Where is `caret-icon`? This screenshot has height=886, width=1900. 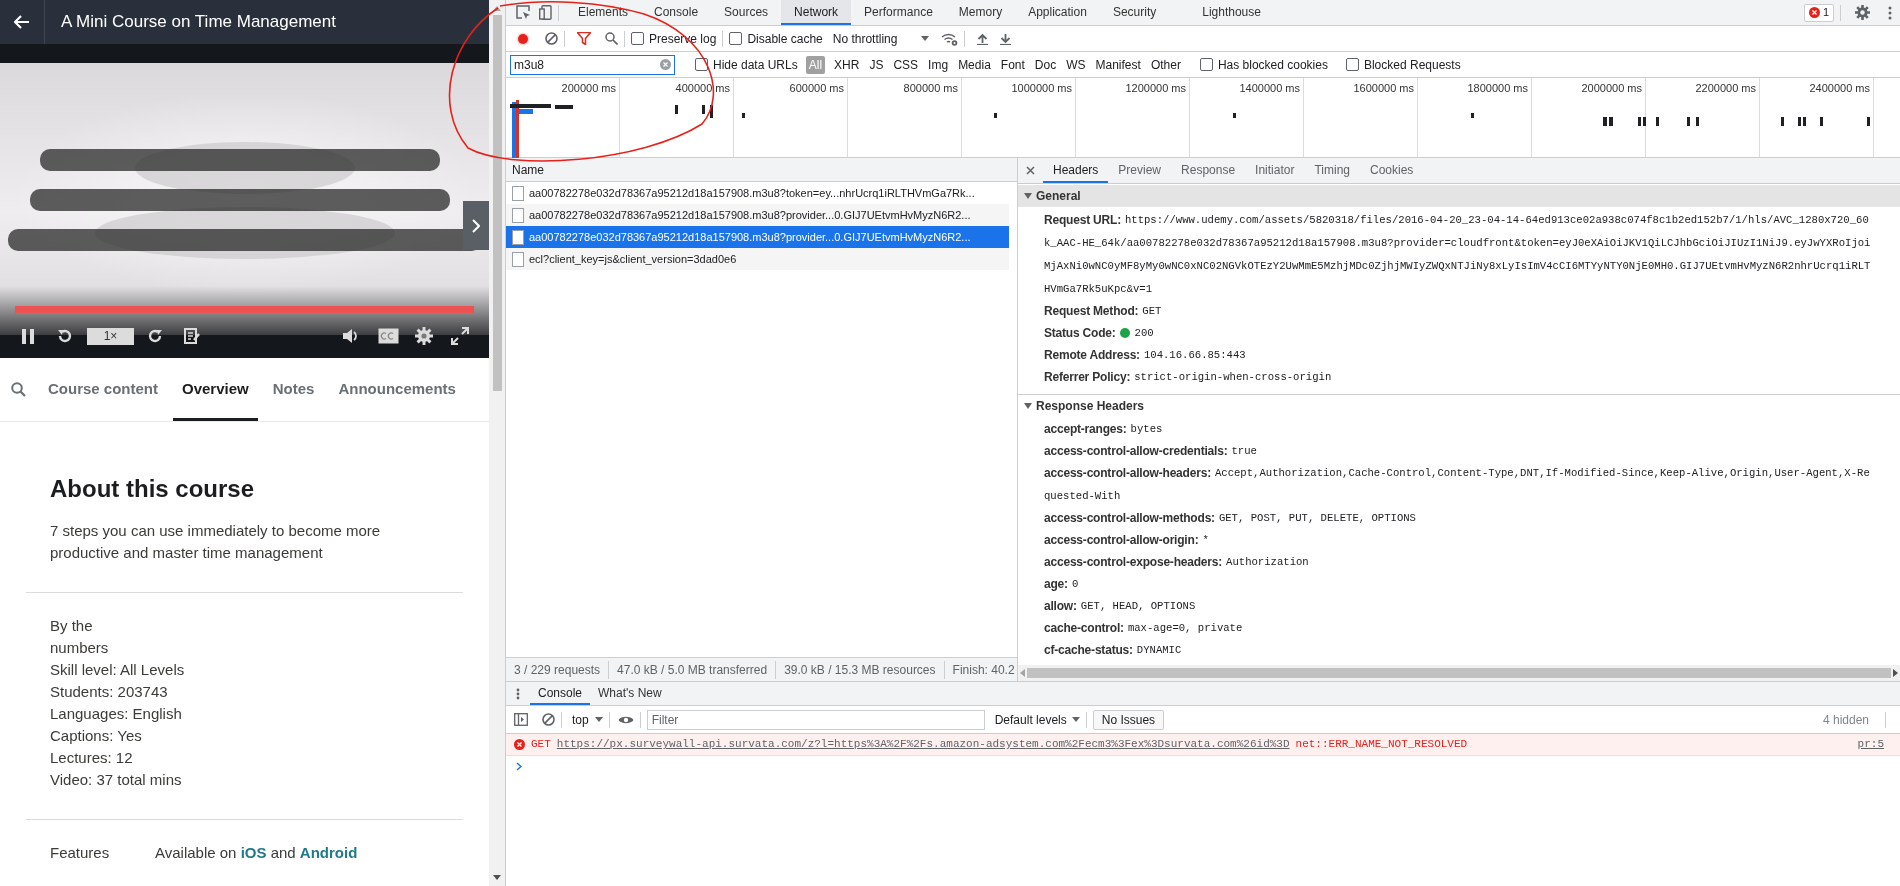
caret-icon is located at coordinates (598, 719).